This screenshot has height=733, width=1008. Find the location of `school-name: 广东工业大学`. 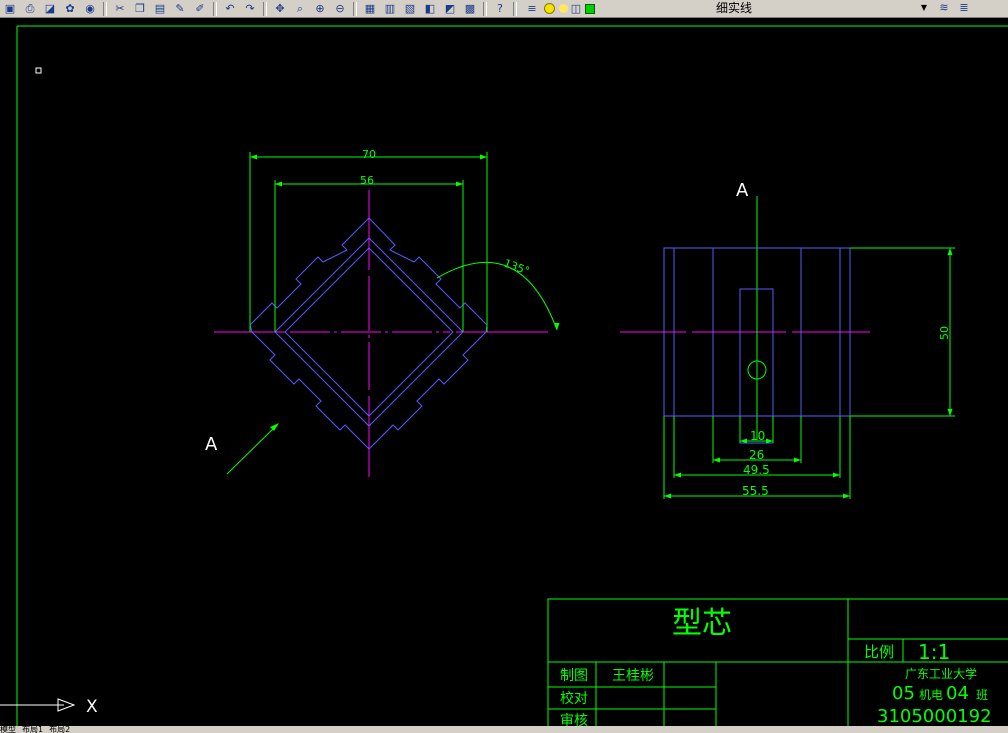

school-name: 广东工业大学 is located at coordinates (941, 673).